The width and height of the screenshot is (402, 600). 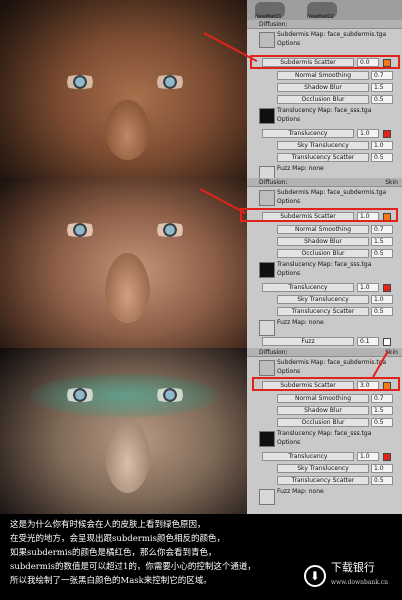 I want to click on normal-smoothing-row: Normal Smoothing 0.7, so click(x=324, y=75).